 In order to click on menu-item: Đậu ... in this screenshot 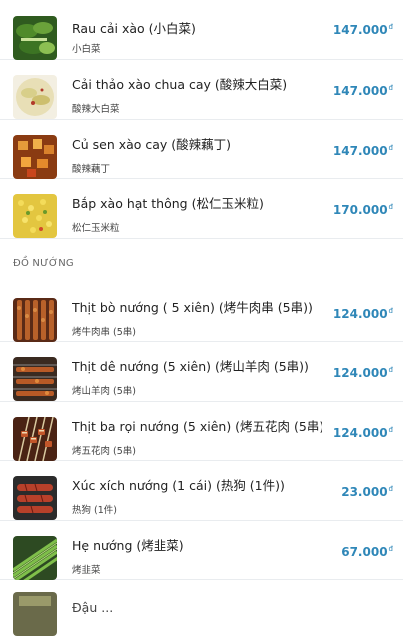, I will do `click(201, 608)`.